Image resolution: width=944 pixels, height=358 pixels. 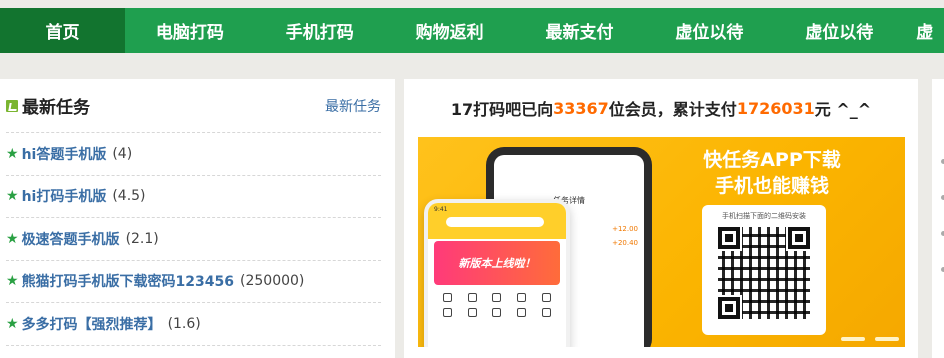 I want to click on nav-item-mobile-captcha: 手机打码, so click(x=320, y=30).